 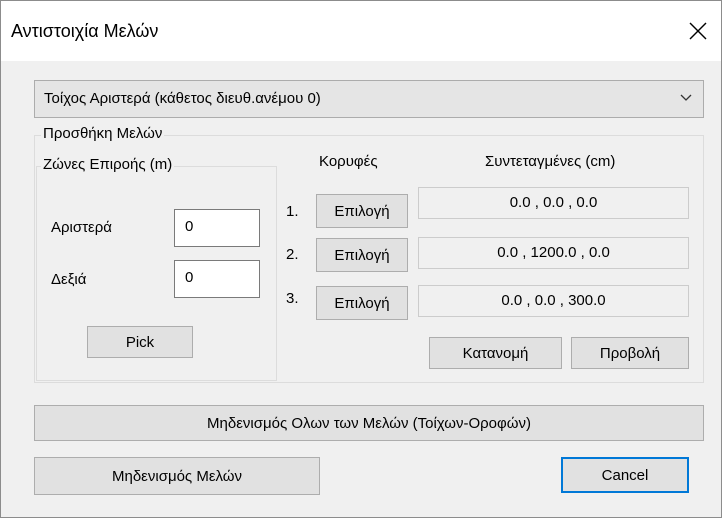 I want to click on window-title: Αντιστοιχία Μελών, so click(x=85, y=31).